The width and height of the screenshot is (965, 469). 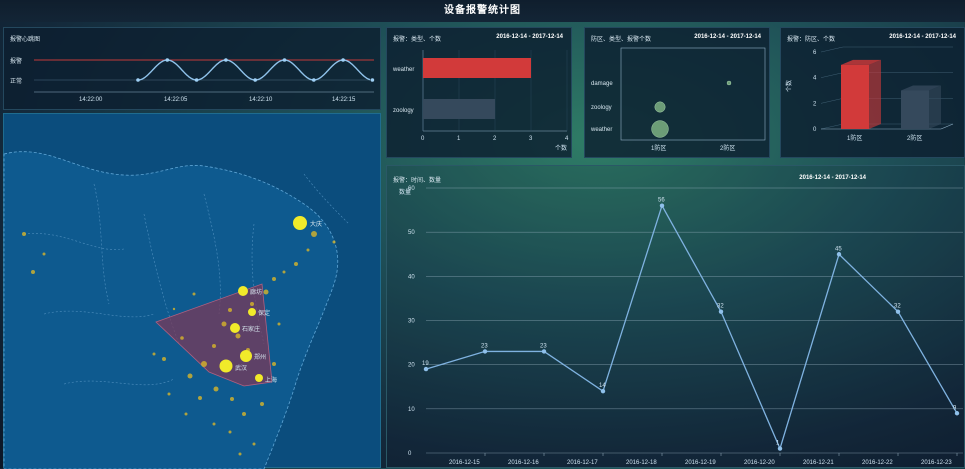 What do you see at coordinates (661, 201) in the screenshot?
I see `data-label: 56` at bounding box center [661, 201].